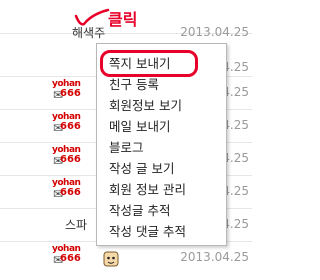 This screenshot has height=280, width=320. I want to click on author-name: 스파, so click(76, 224).